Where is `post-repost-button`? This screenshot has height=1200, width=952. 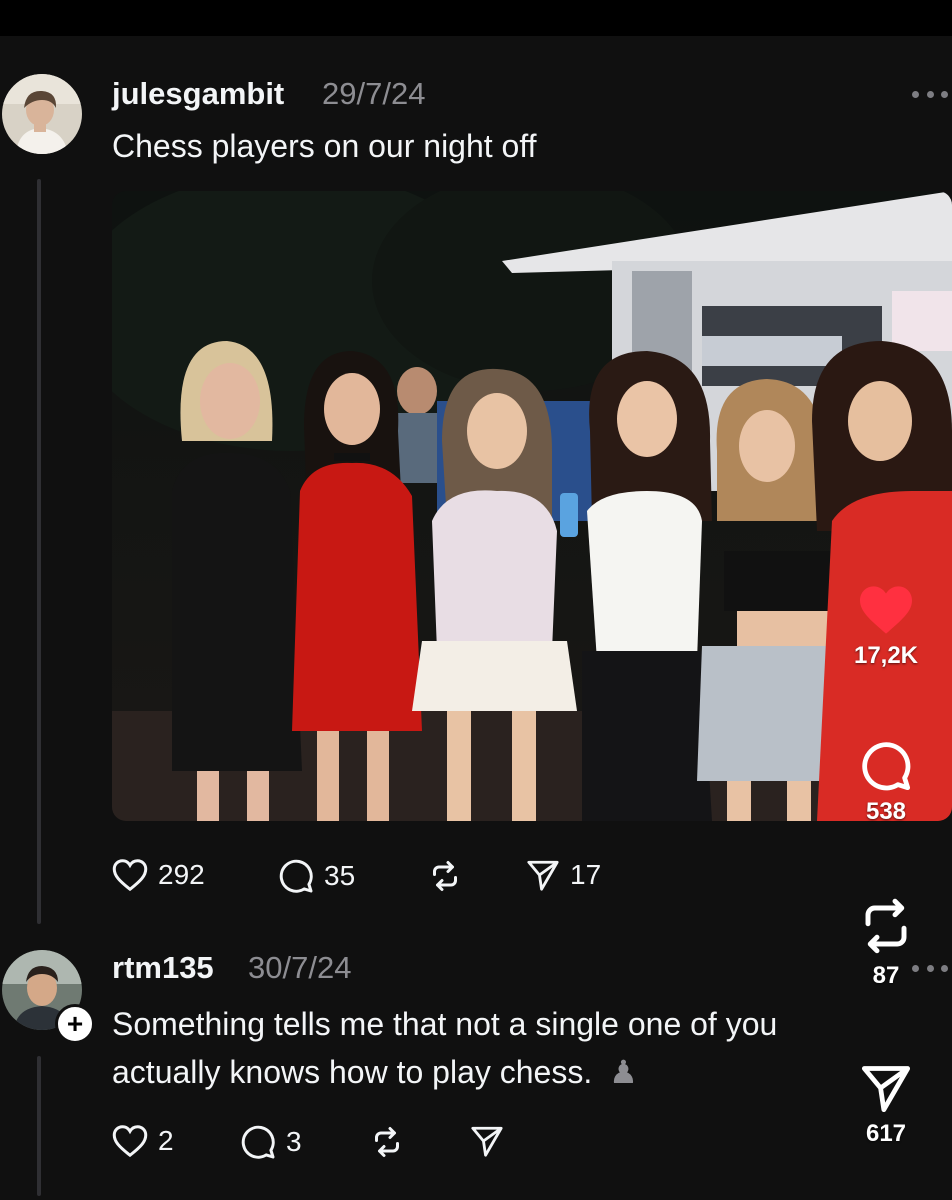
post-repost-button is located at coordinates (445, 876).